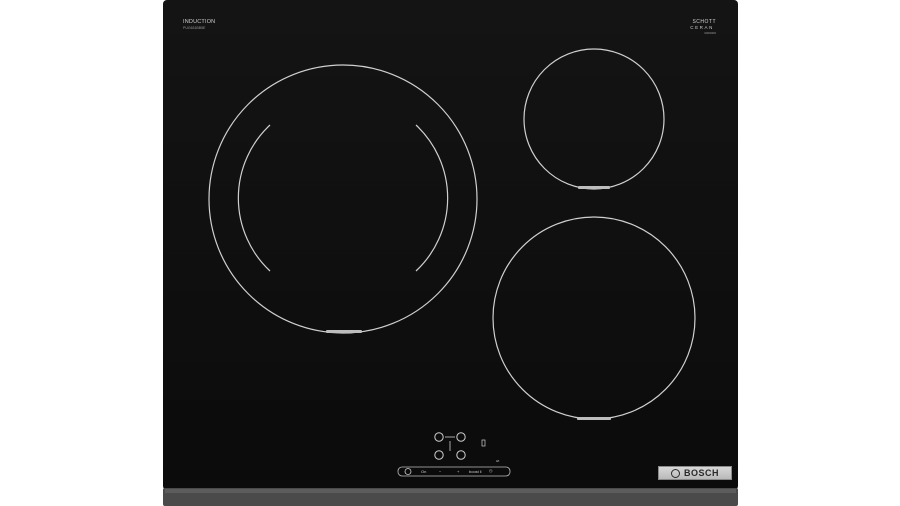 The width and height of the screenshot is (900, 506). I want to click on minus-button: −, so click(440, 471).